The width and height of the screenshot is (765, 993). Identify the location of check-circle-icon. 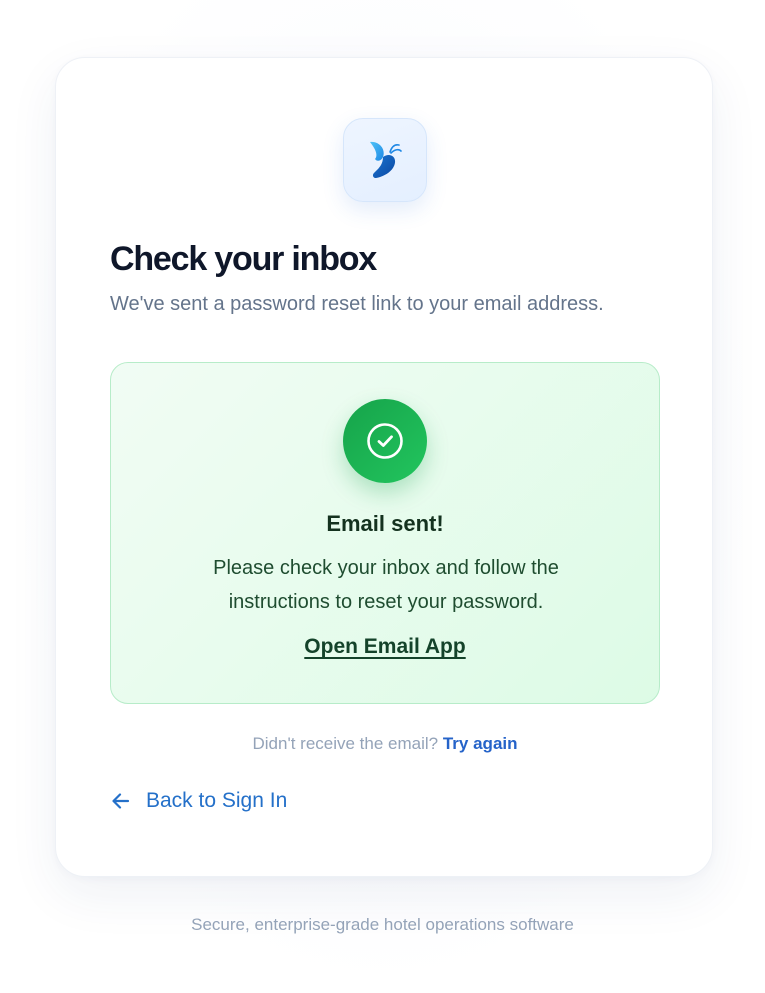
(385, 441).